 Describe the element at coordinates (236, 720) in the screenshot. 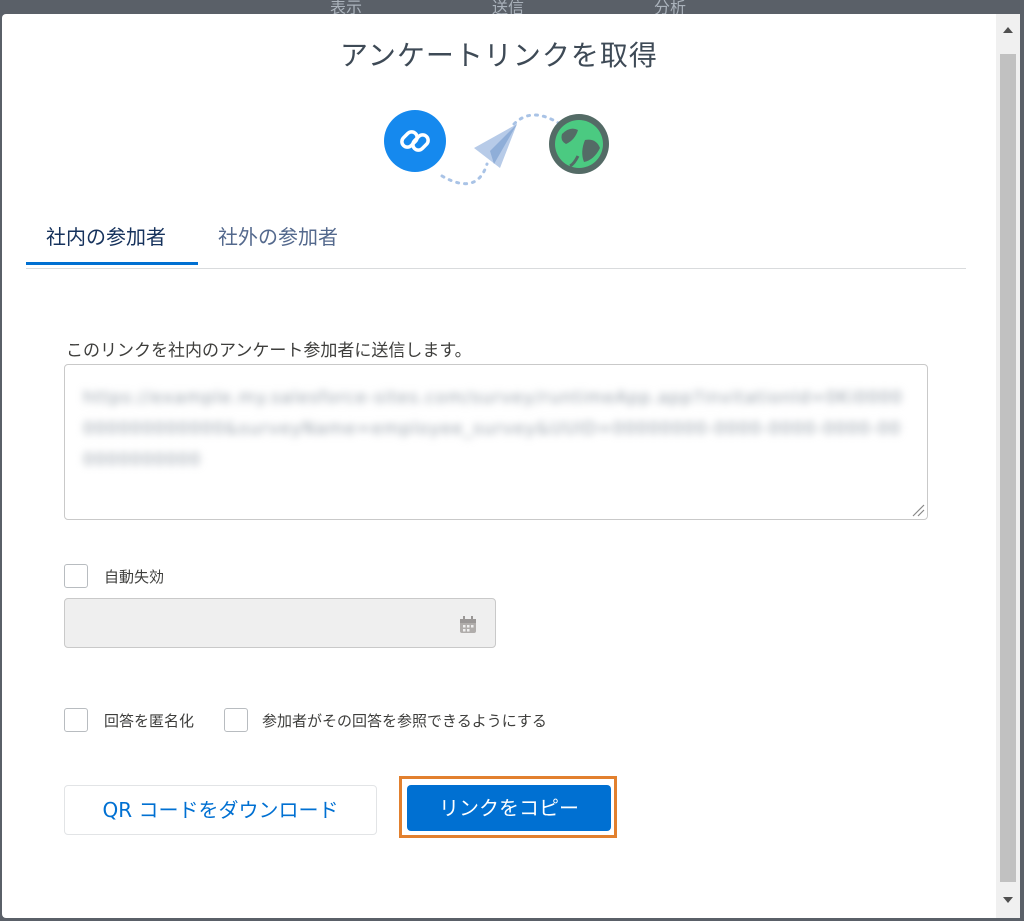

I see `allow-view-responses-checkbox` at that location.